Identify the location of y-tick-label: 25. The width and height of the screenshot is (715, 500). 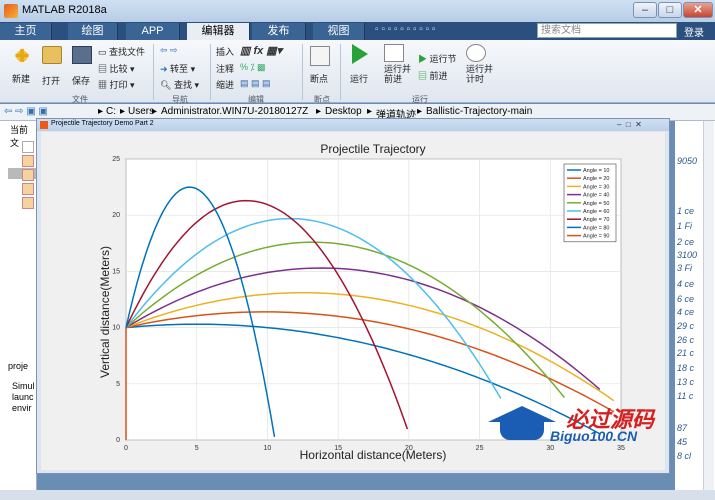
(116, 159).